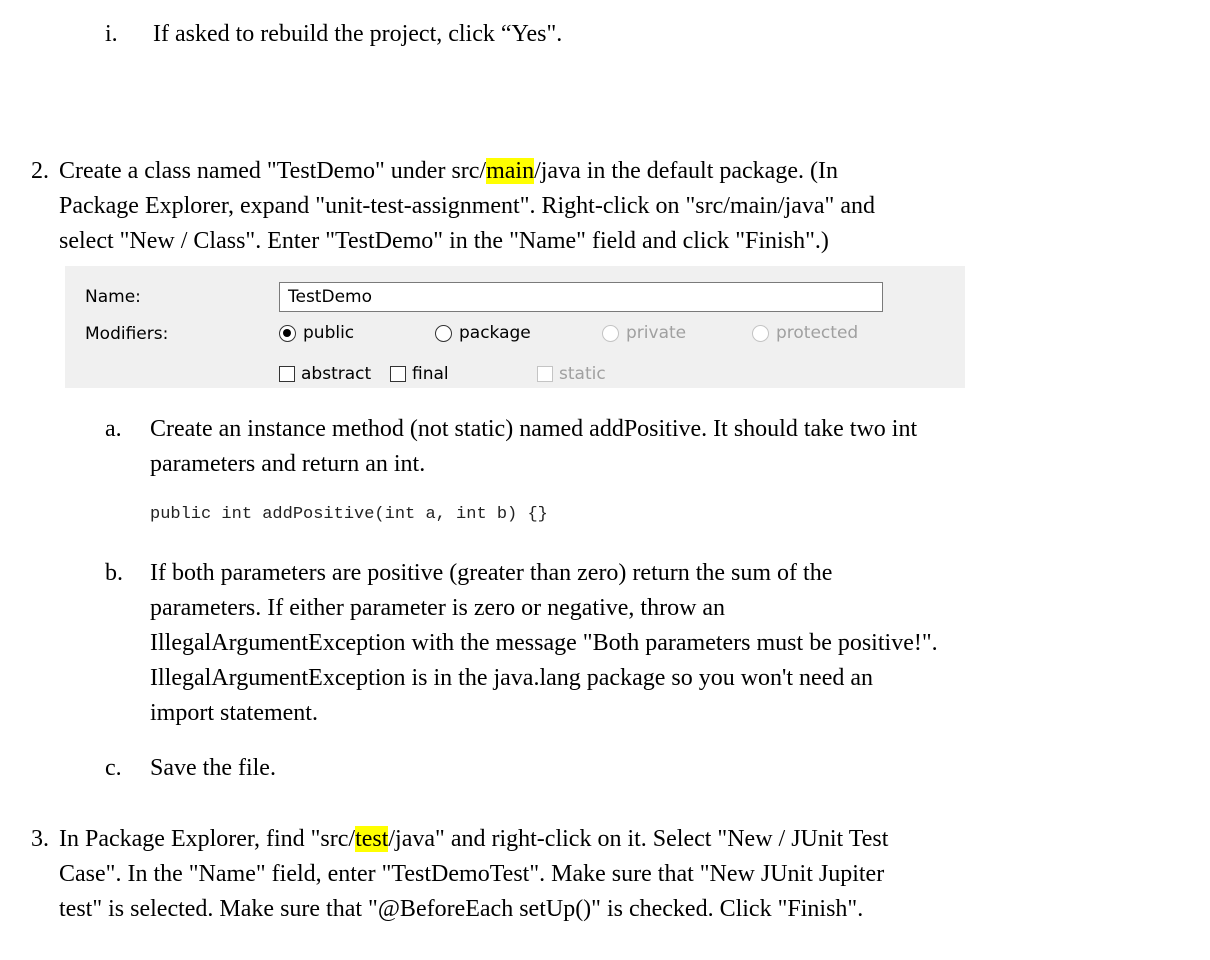 This screenshot has width=1210, height=960. What do you see at coordinates (581, 297) in the screenshot?
I see `name-input: TestDemo` at bounding box center [581, 297].